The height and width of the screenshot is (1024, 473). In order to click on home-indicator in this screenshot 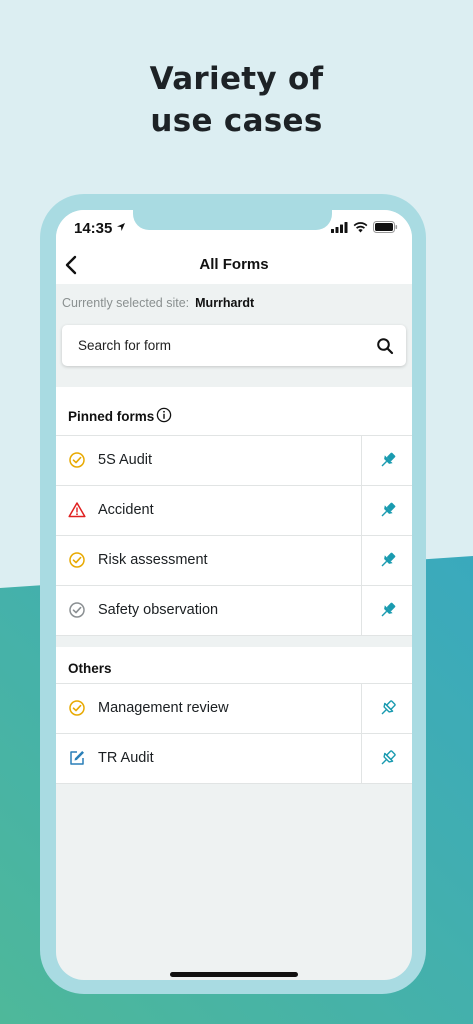, I will do `click(234, 974)`.